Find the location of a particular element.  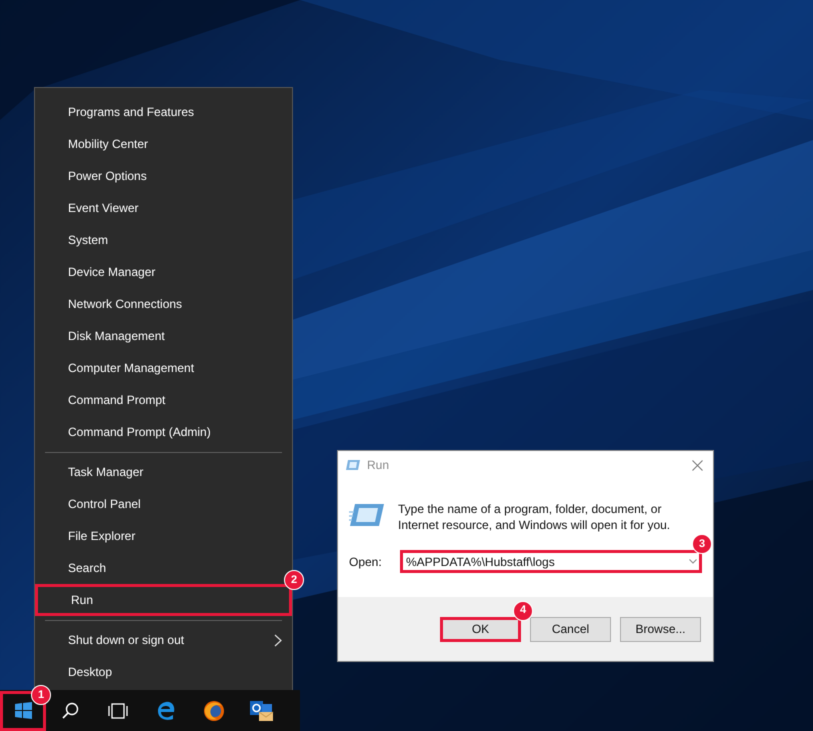

close-icon is located at coordinates (697, 465).